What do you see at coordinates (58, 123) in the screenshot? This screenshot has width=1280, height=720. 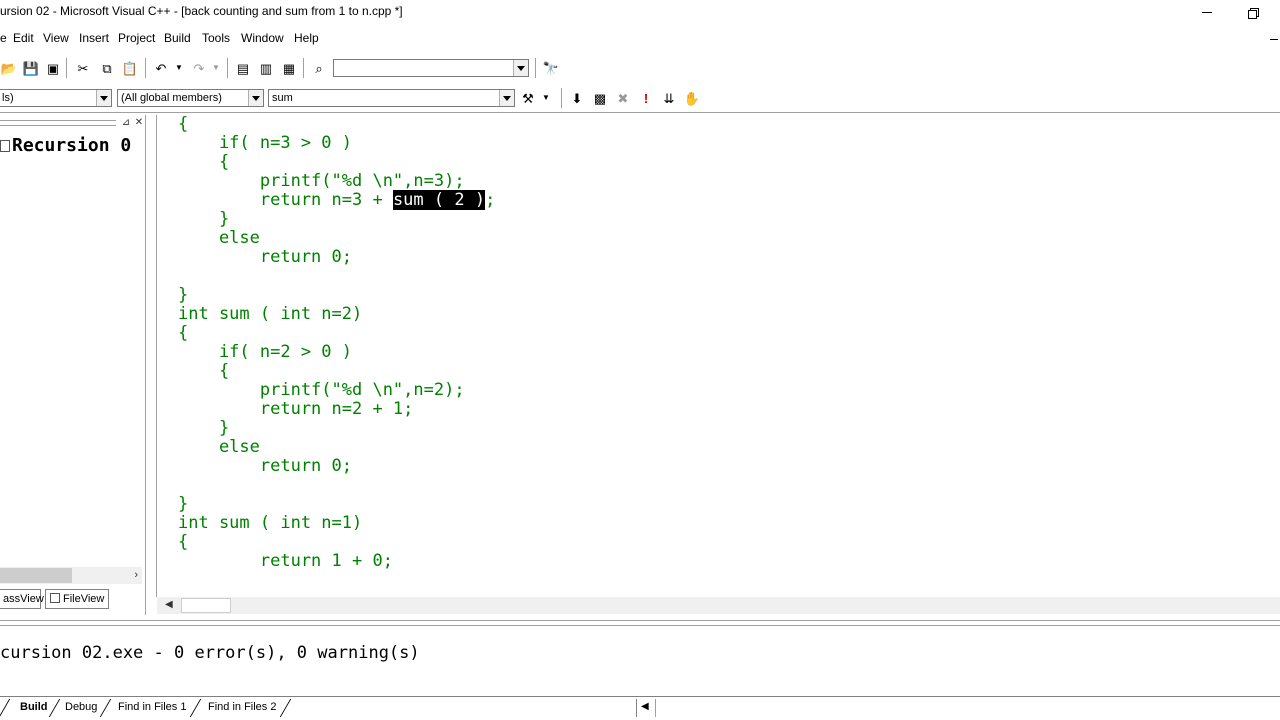 I see `workspace-grip` at bounding box center [58, 123].